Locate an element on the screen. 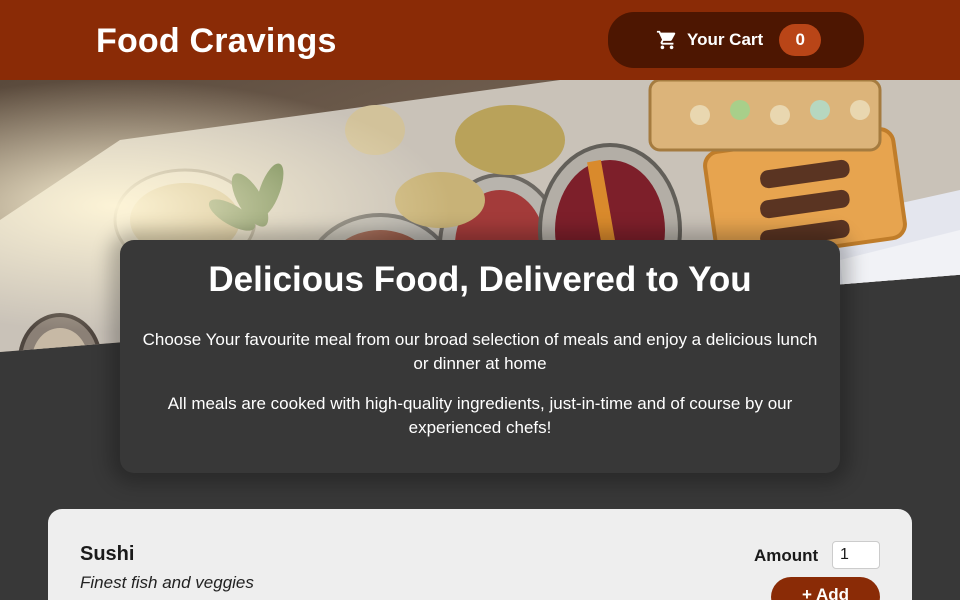  amount-input is located at coordinates (856, 555).